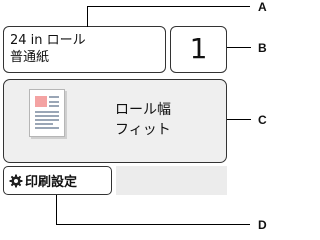  What do you see at coordinates (239, 119) in the screenshot?
I see `callout-c-line` at bounding box center [239, 119].